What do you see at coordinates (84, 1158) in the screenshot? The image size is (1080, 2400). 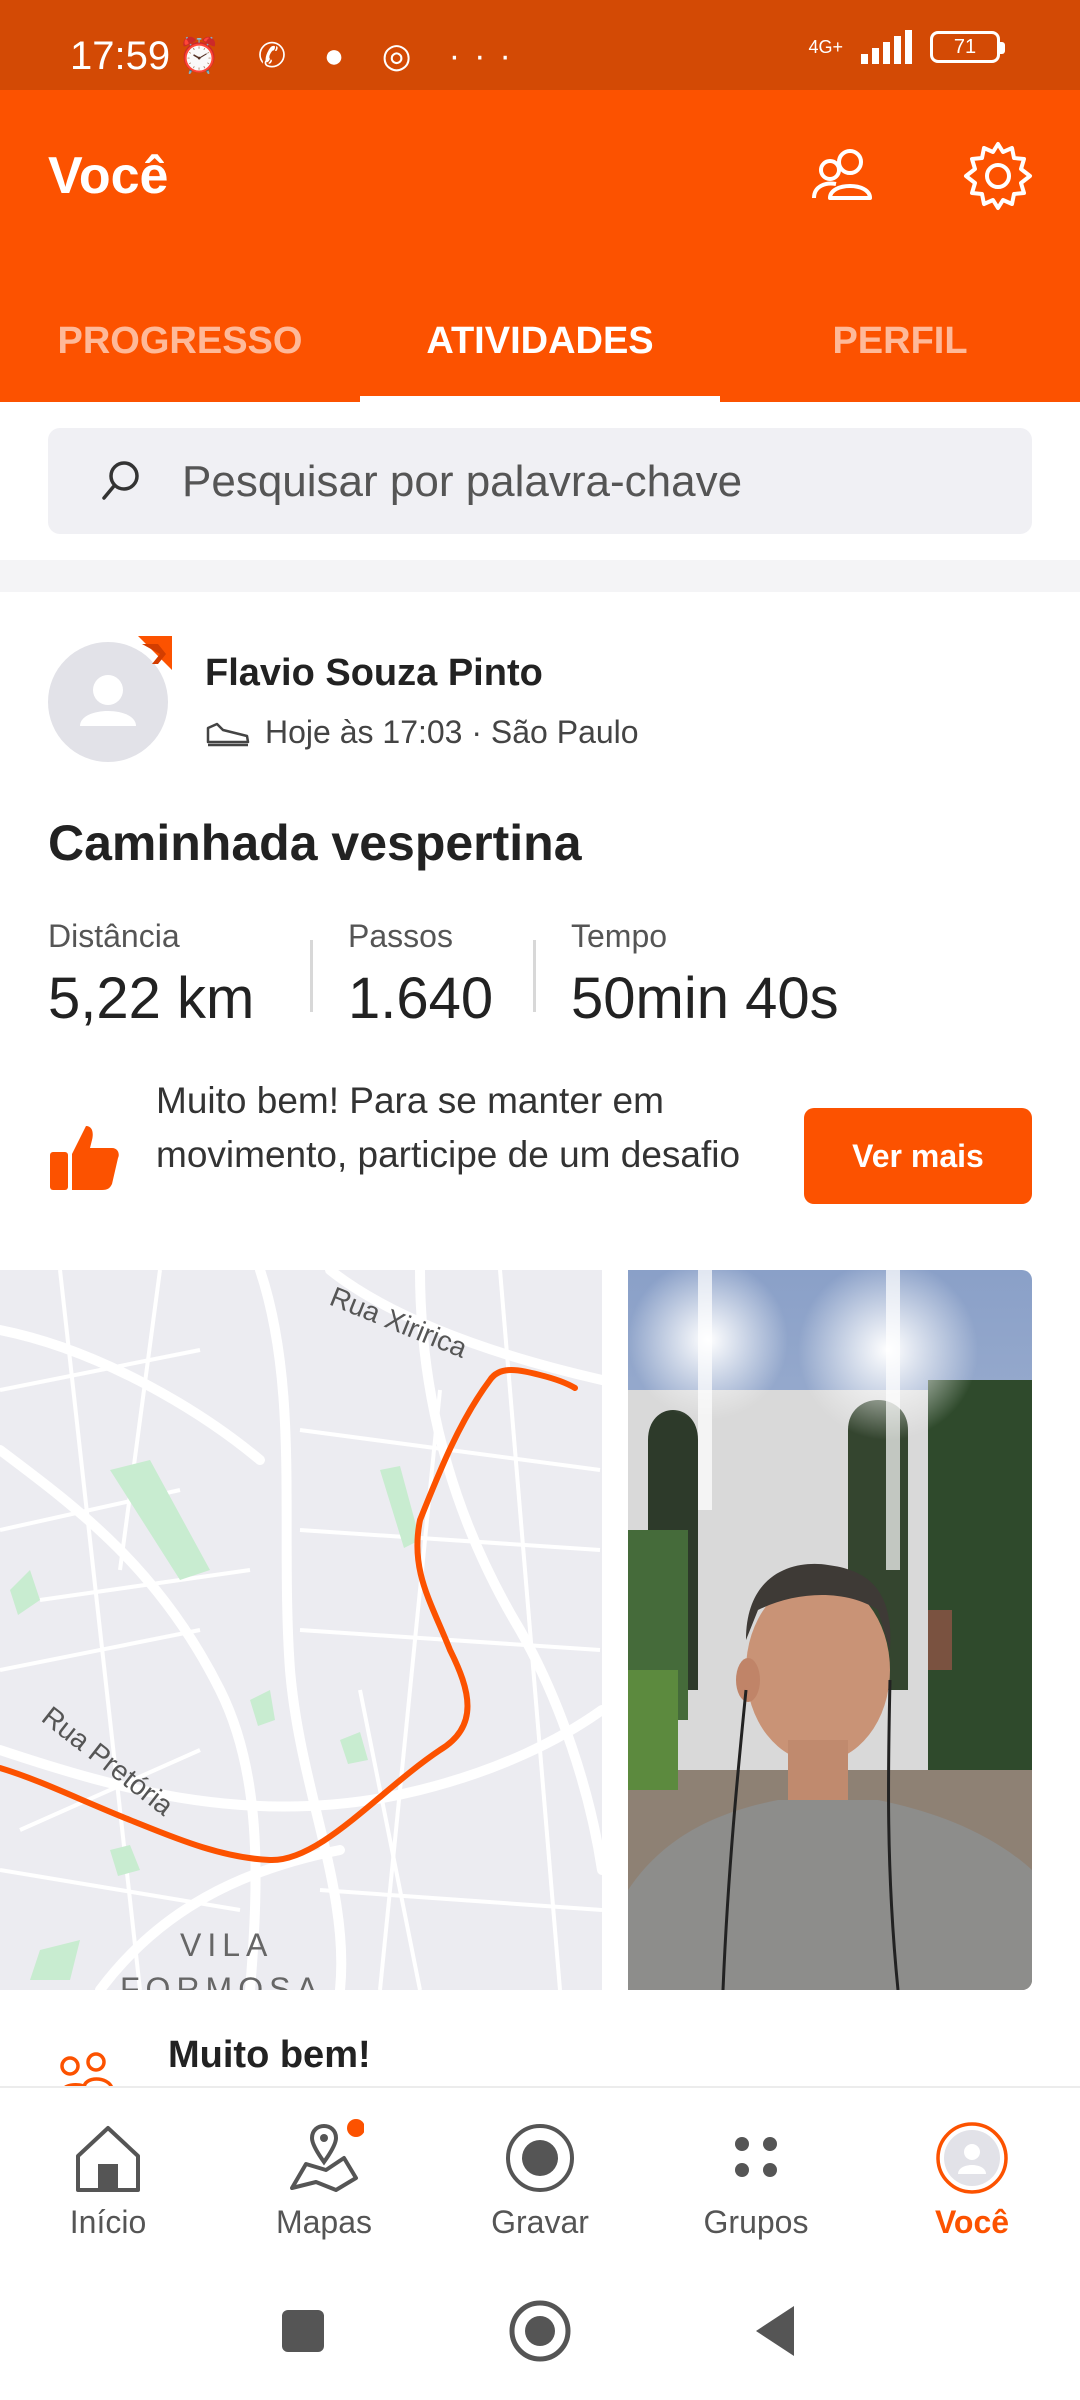 I see `thumbs-up-icon` at bounding box center [84, 1158].